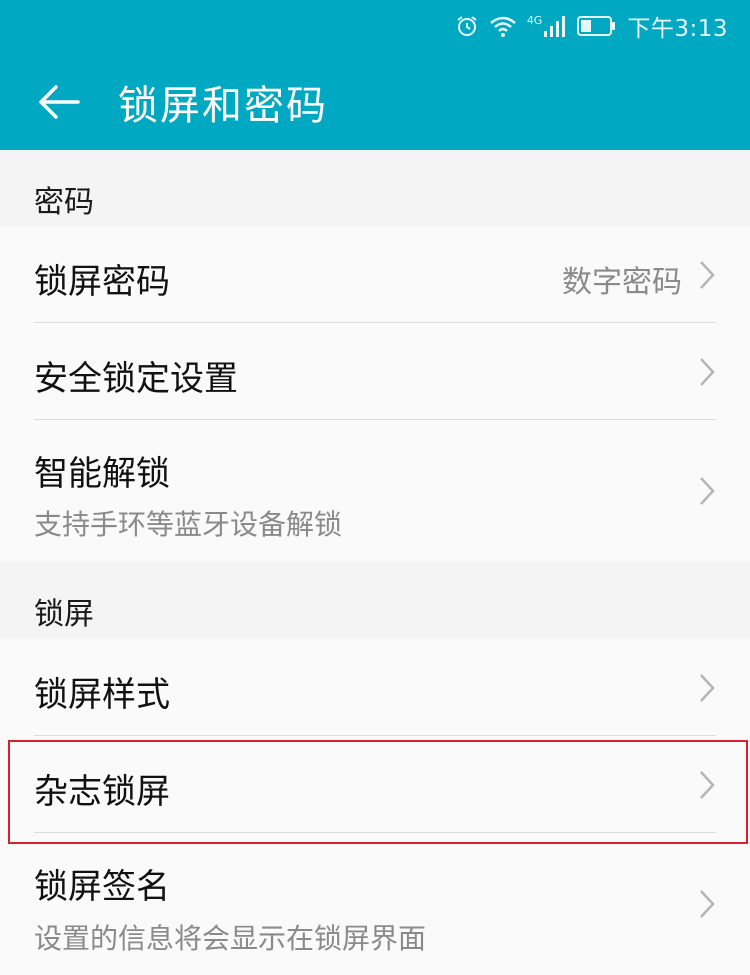  I want to click on toolbar: 锁屏和密码, so click(375, 102).